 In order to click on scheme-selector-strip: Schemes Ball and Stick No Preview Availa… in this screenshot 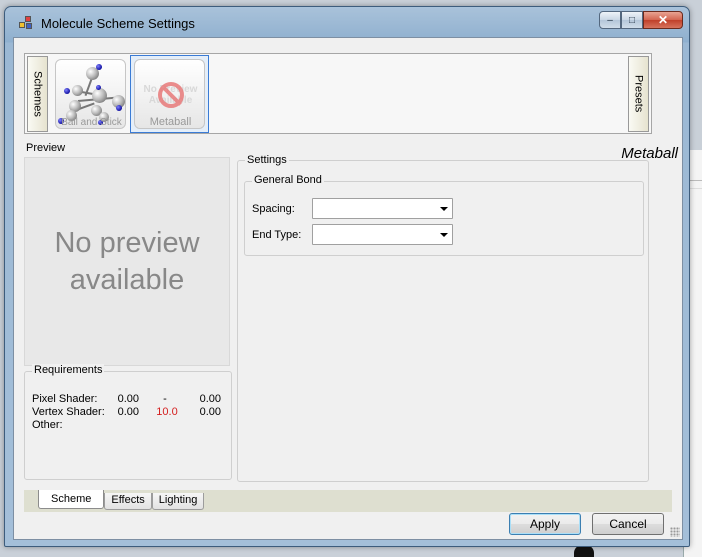, I will do `click(338, 93)`.